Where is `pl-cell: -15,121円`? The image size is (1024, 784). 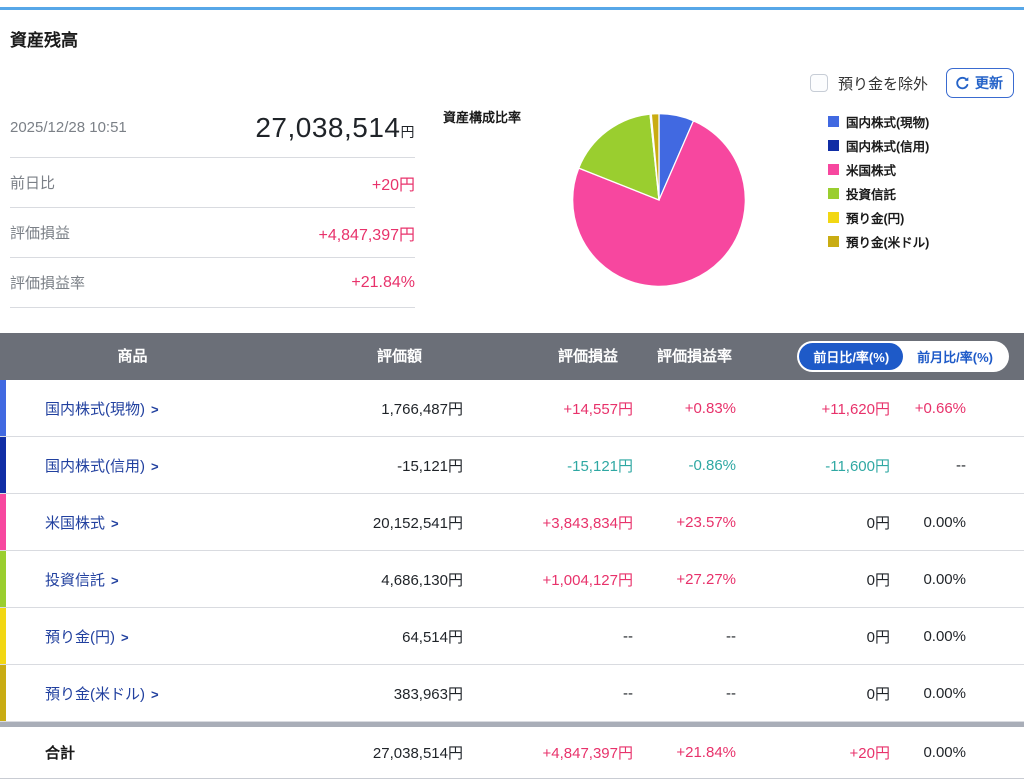 pl-cell: -15,121円 is located at coordinates (600, 466).